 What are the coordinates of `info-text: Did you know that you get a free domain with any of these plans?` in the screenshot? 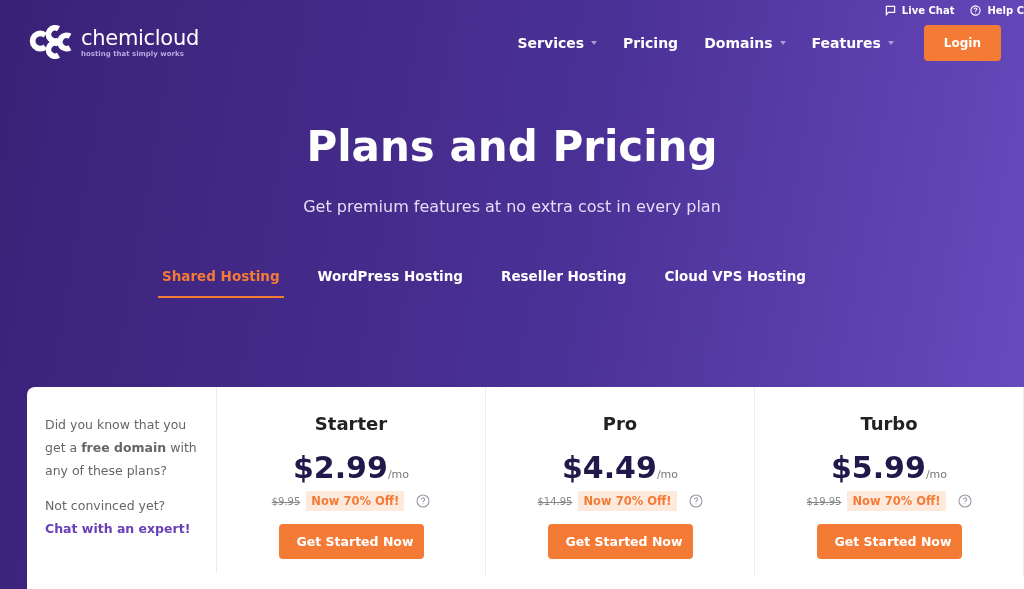 It's located at (121, 448).